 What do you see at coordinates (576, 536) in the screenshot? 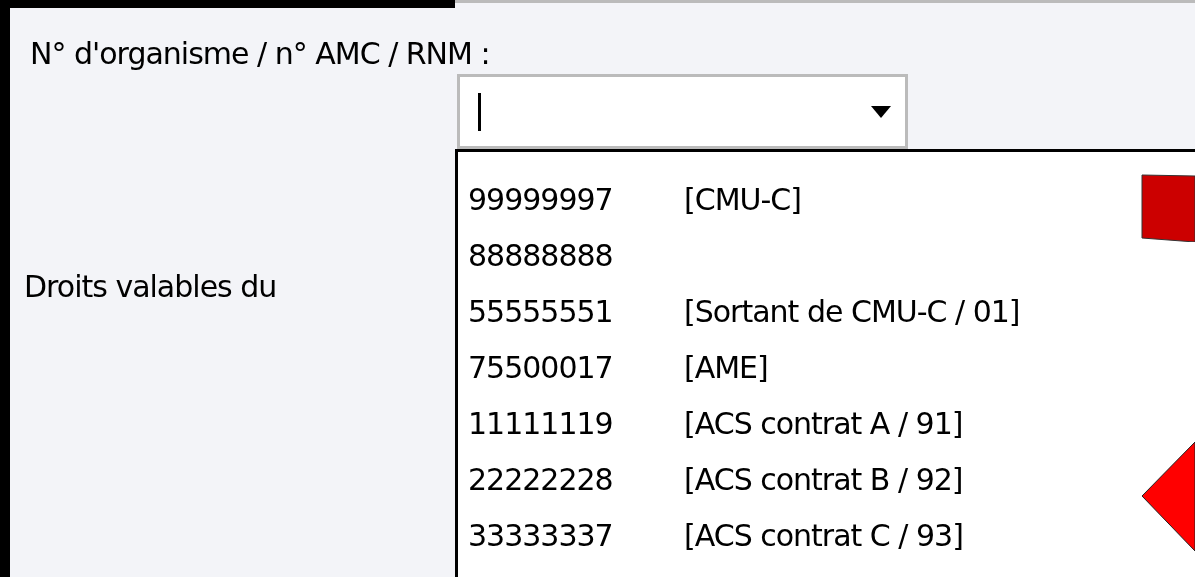
I see `option-code: 33333337` at bounding box center [576, 536].